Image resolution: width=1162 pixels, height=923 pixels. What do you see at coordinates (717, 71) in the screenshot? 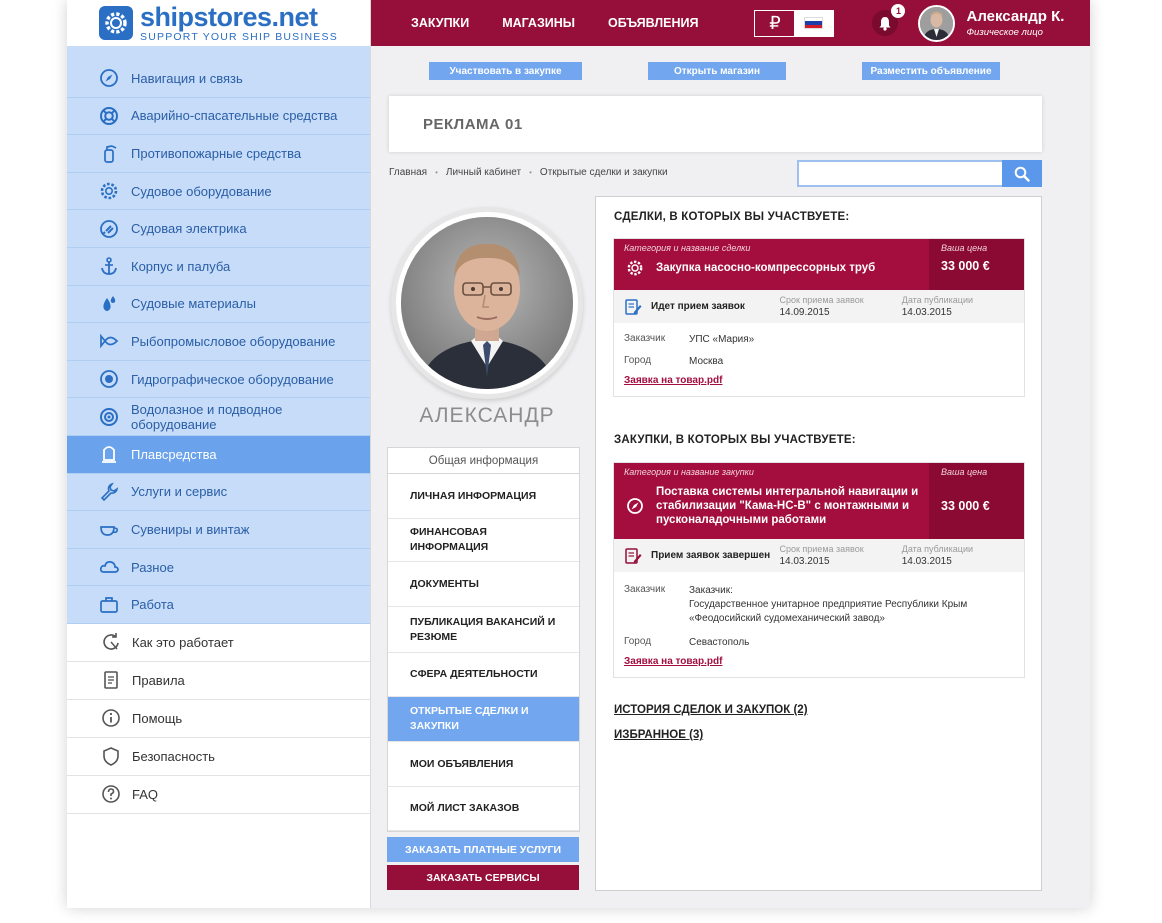
I see `open-shop-button: Открыть магазин` at bounding box center [717, 71].